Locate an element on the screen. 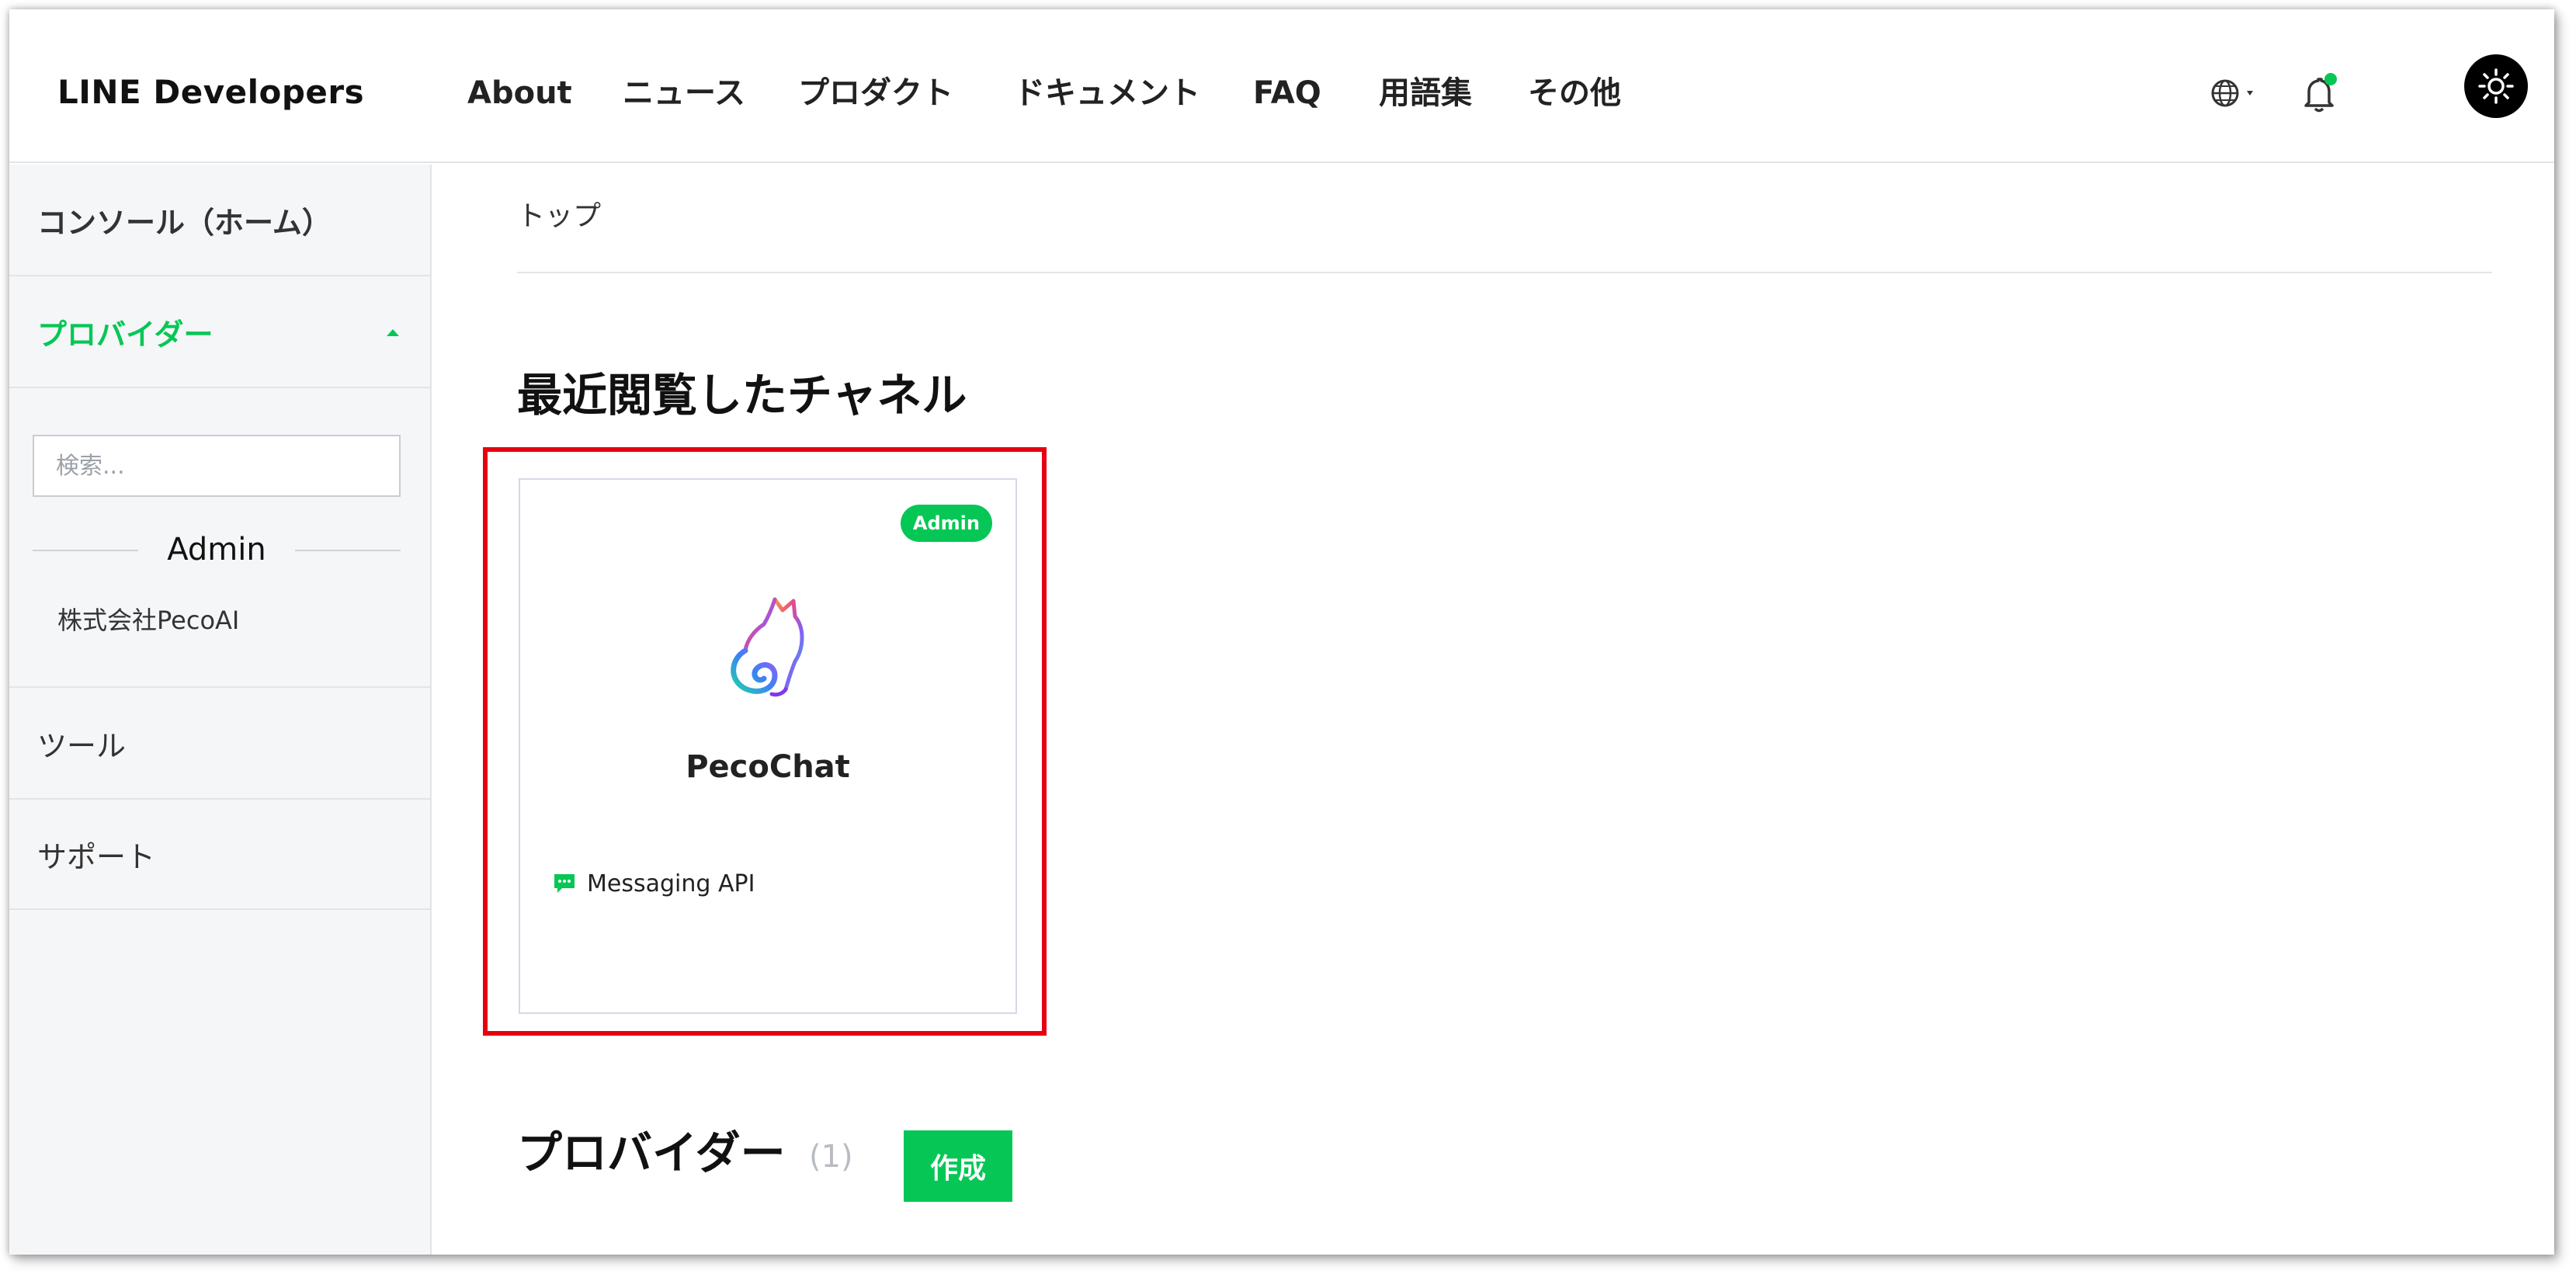 The image size is (2576, 1281). sidebar-item-label: ツール is located at coordinates (82, 745).